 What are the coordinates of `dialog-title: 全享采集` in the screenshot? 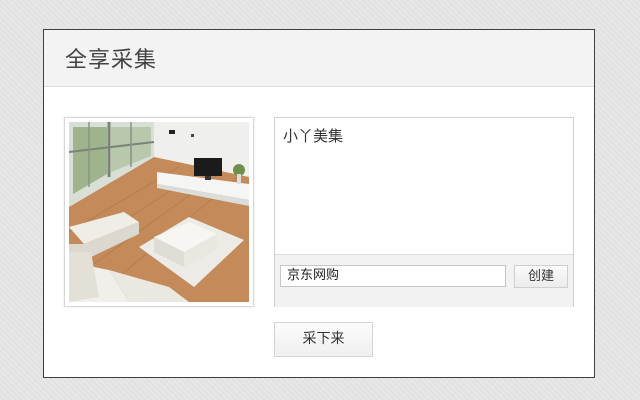 It's located at (111, 60).